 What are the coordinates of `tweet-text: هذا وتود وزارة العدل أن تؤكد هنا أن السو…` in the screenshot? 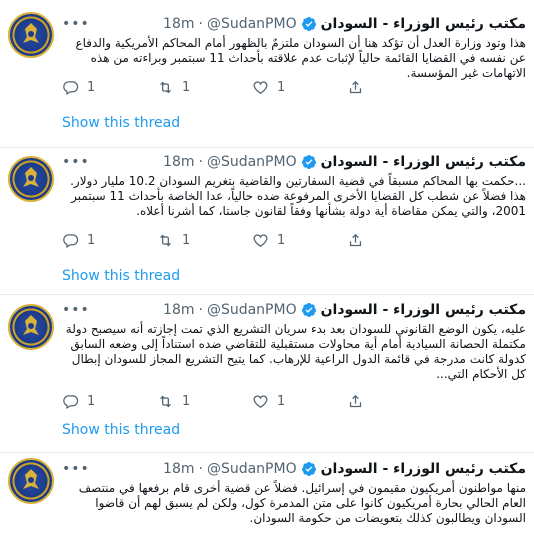 It's located at (300, 58).